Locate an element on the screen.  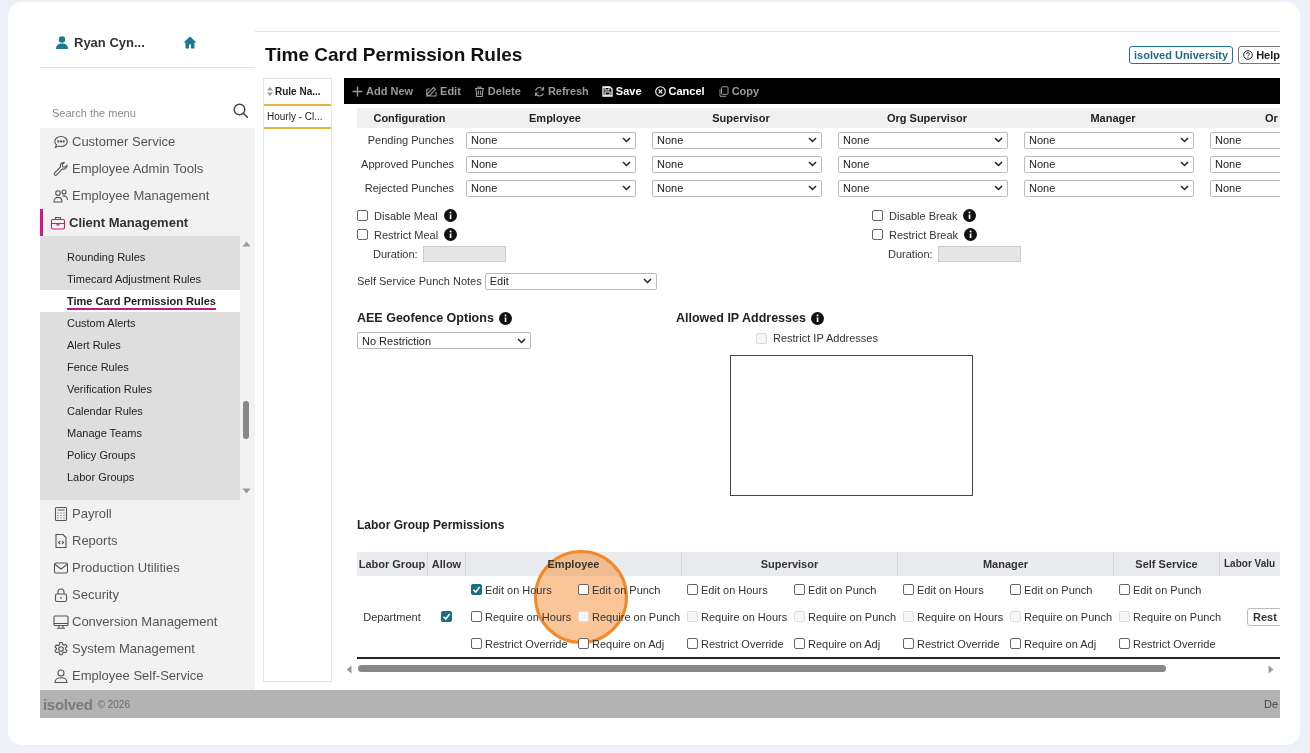
submenu-item: Calendar Rules is located at coordinates (140, 411).